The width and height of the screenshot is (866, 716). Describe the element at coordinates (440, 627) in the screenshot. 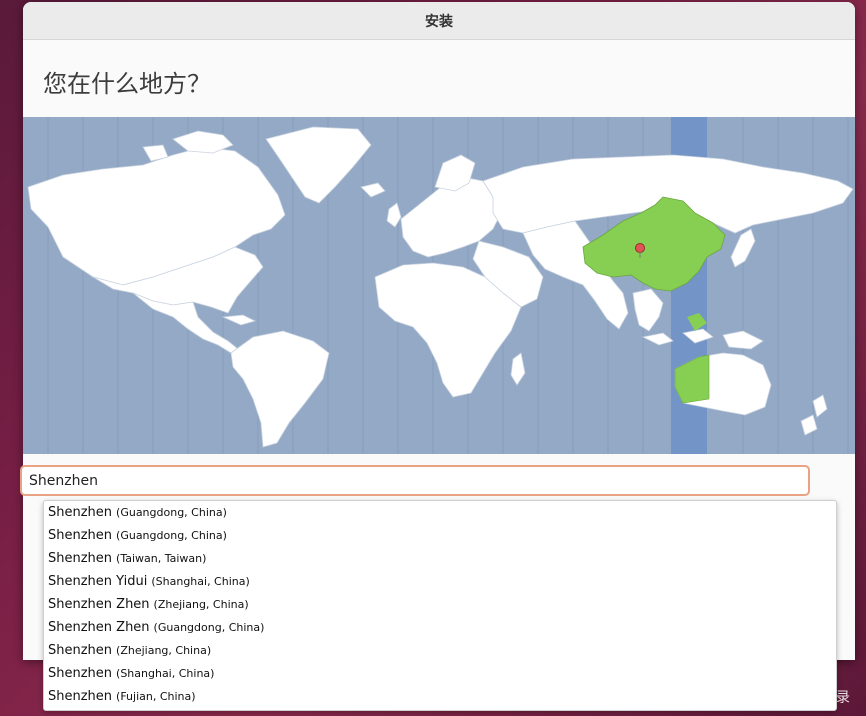

I see `suggestion-item: Shenzhen Zhen (Guangdong, China)` at that location.